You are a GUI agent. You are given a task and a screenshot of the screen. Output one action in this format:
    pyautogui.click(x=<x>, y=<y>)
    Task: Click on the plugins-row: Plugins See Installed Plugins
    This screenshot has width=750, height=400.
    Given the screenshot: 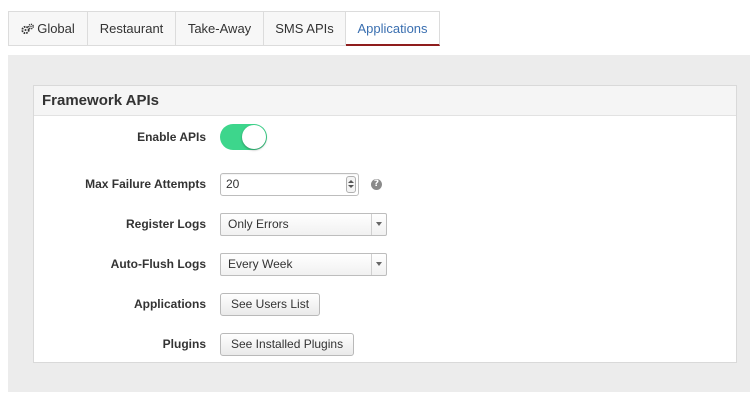 What is the action you would take?
    pyautogui.click(x=385, y=344)
    